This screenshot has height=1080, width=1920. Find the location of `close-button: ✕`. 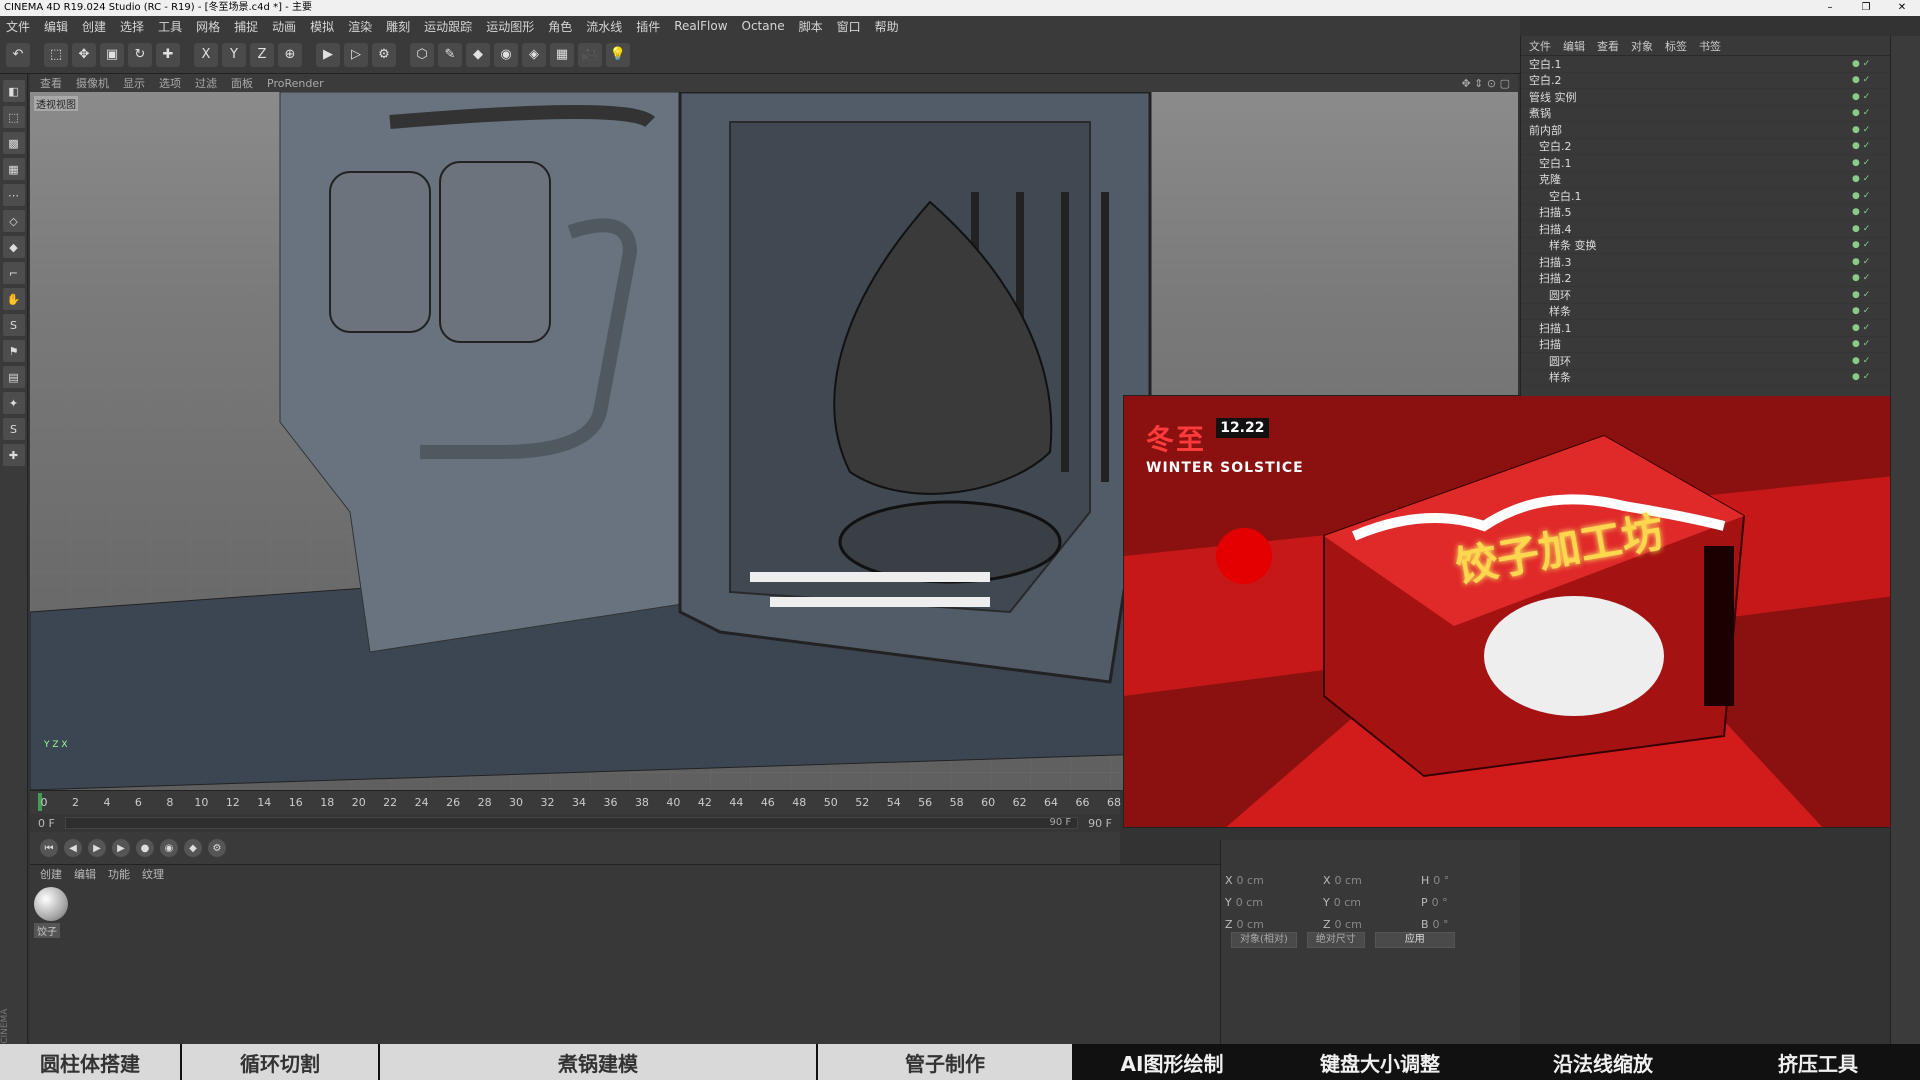

close-button: ✕ is located at coordinates (1902, 8).